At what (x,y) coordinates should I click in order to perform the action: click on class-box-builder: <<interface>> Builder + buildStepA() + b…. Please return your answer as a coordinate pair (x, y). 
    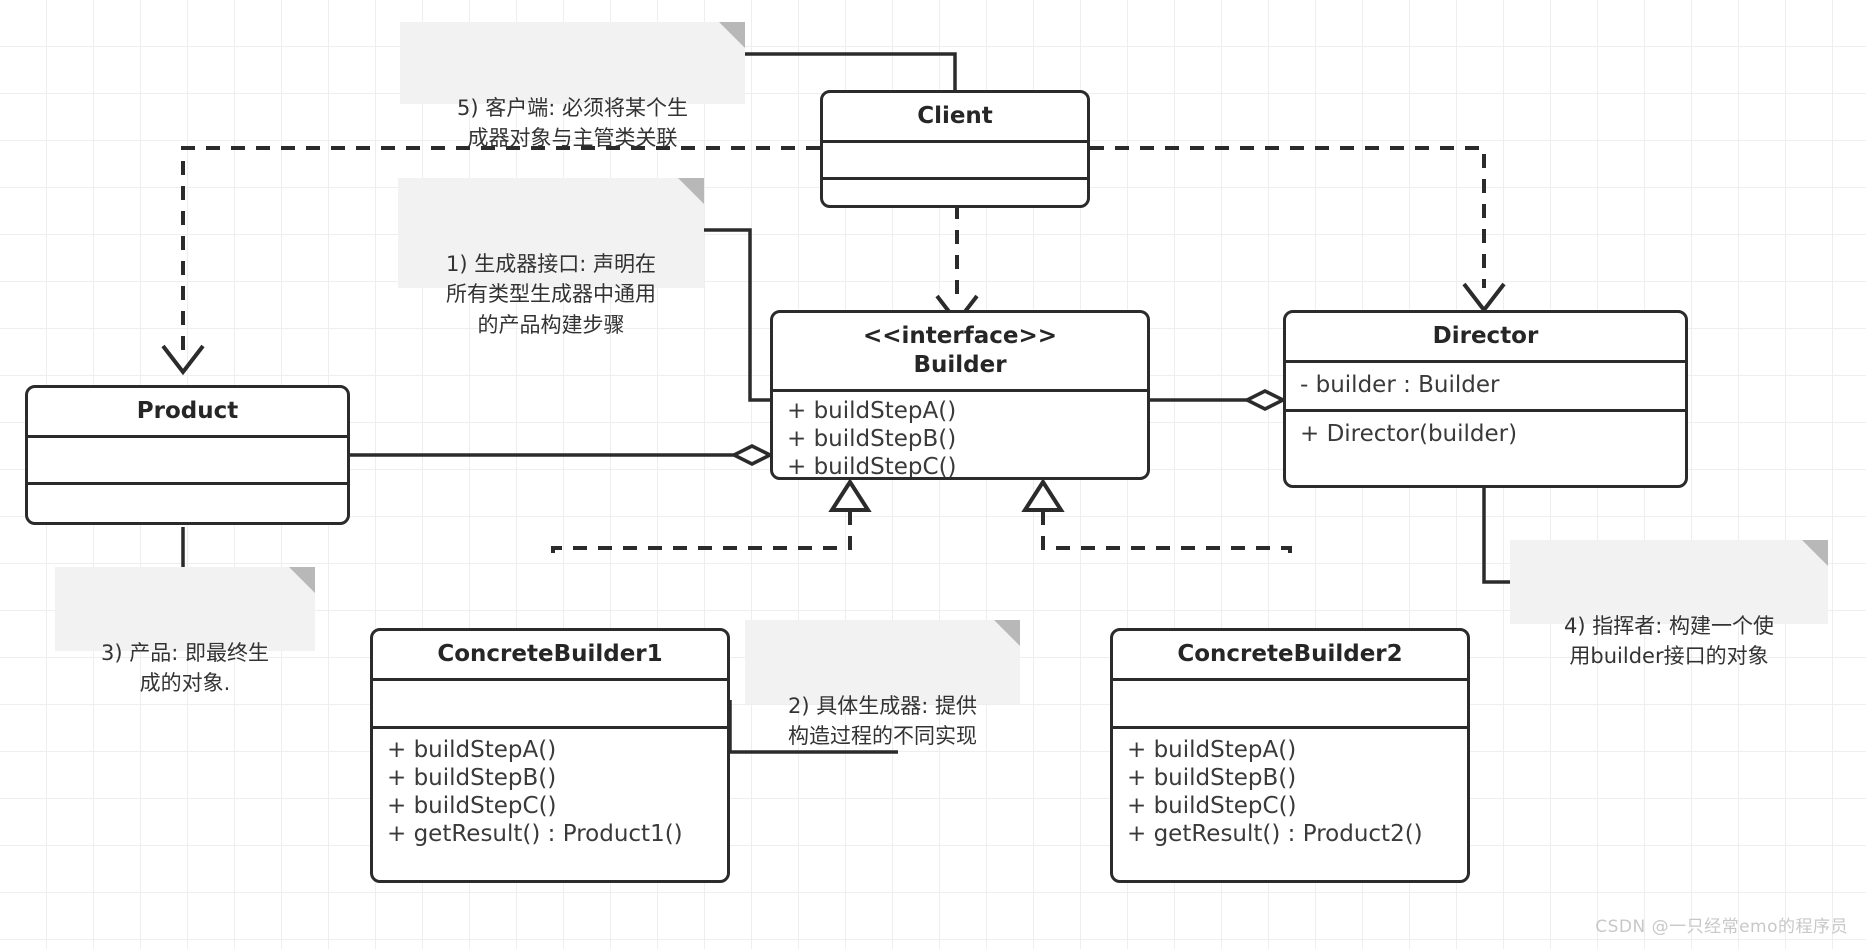
    Looking at the image, I should click on (960, 395).